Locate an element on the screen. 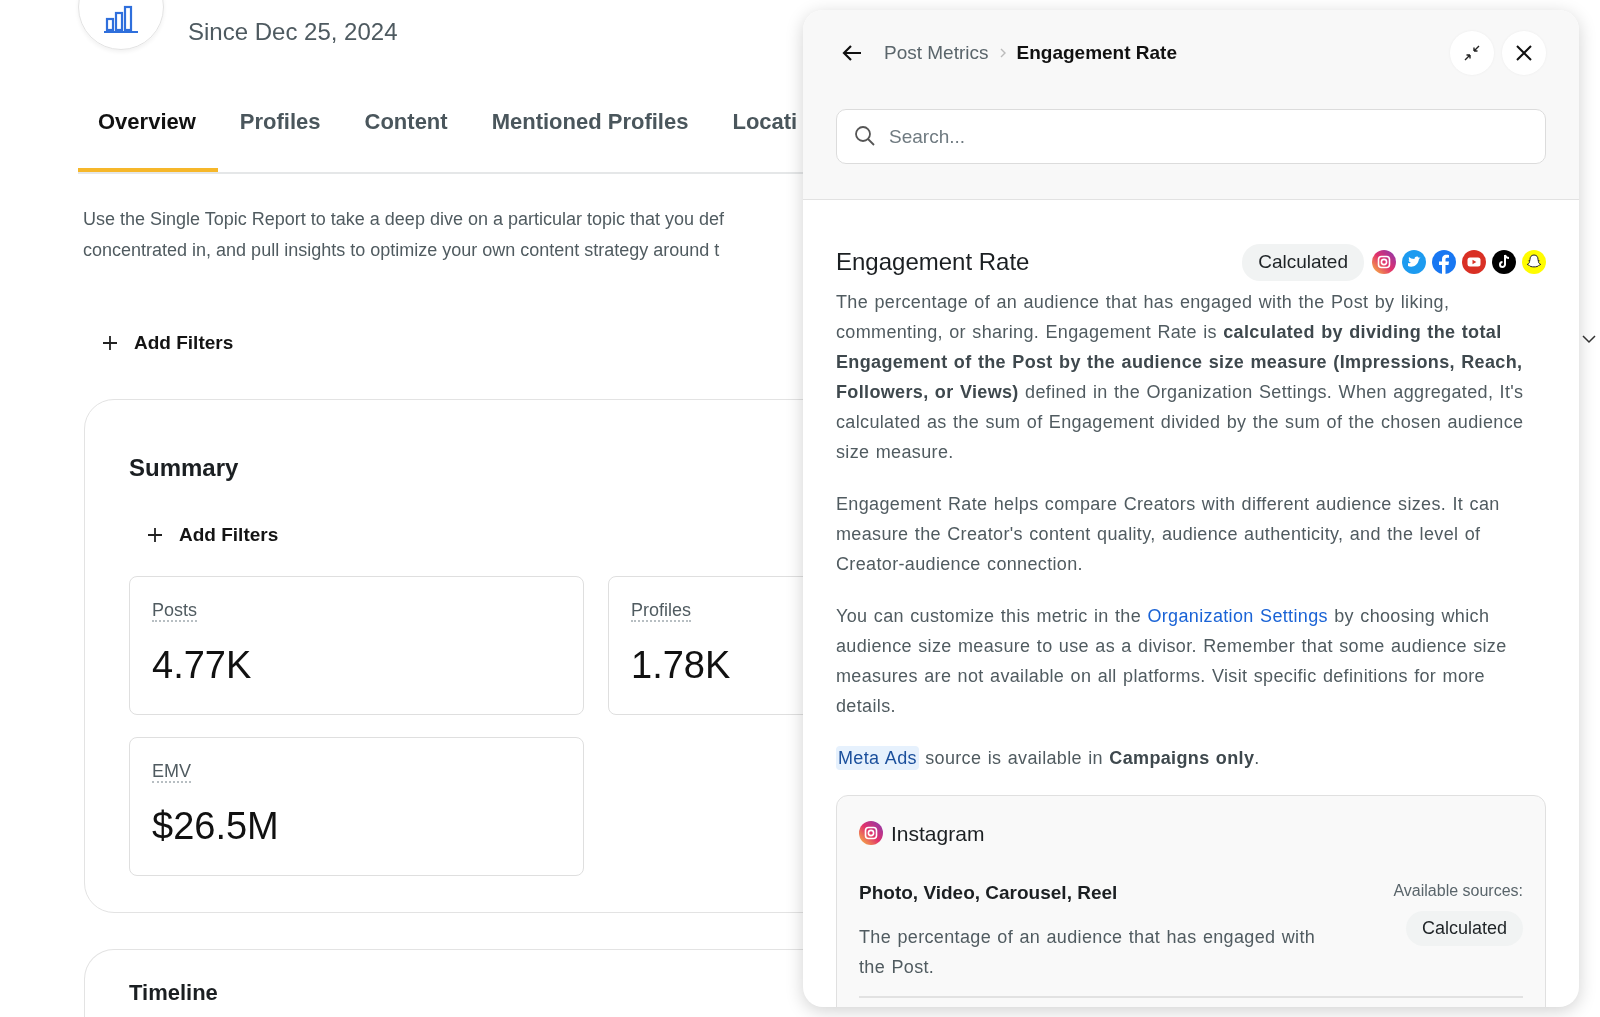  close-button is located at coordinates (1524, 53).